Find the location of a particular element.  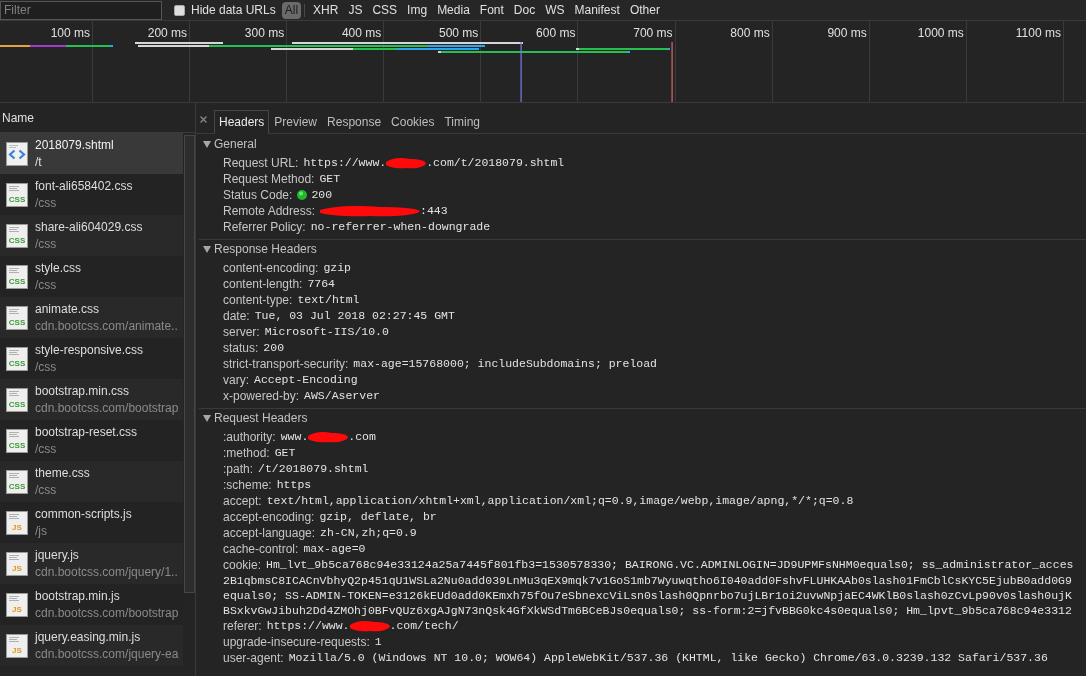

request-row: 2018079.shtml /t is located at coordinates (91, 153).